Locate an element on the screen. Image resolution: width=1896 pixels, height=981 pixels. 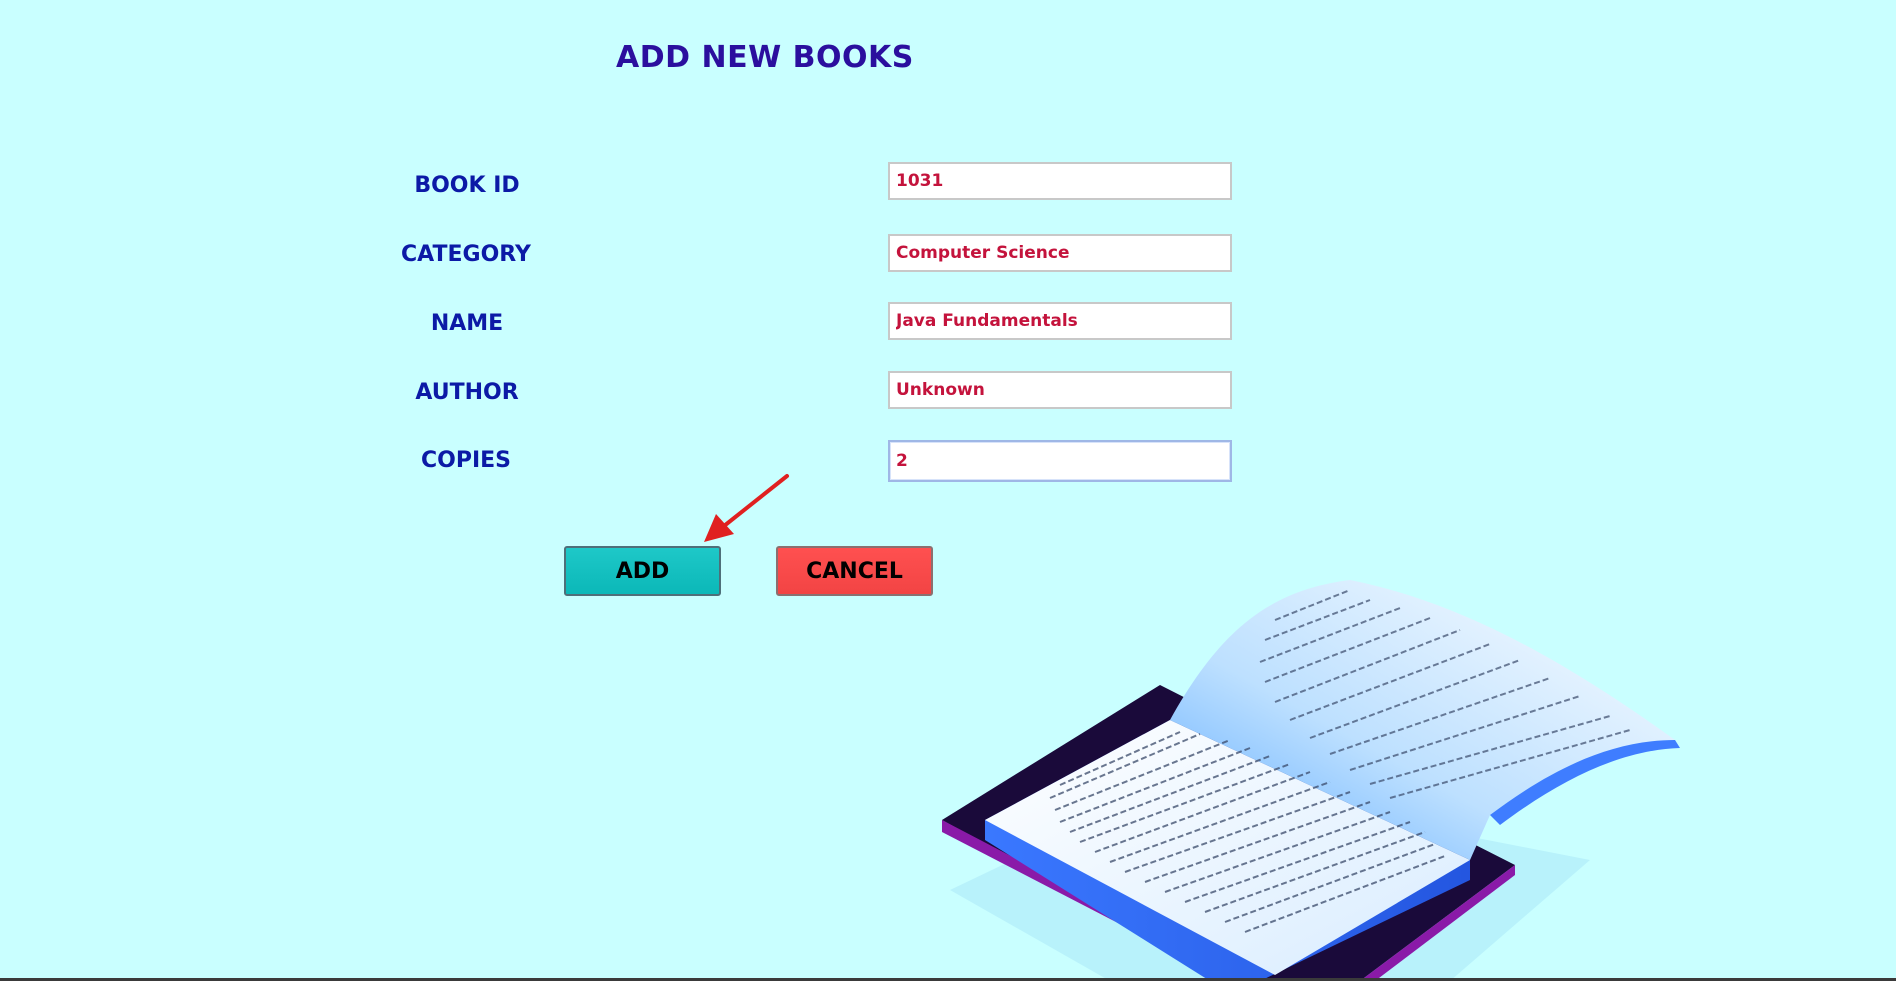
page-title: ADD NEW BOOKS is located at coordinates (765, 57).